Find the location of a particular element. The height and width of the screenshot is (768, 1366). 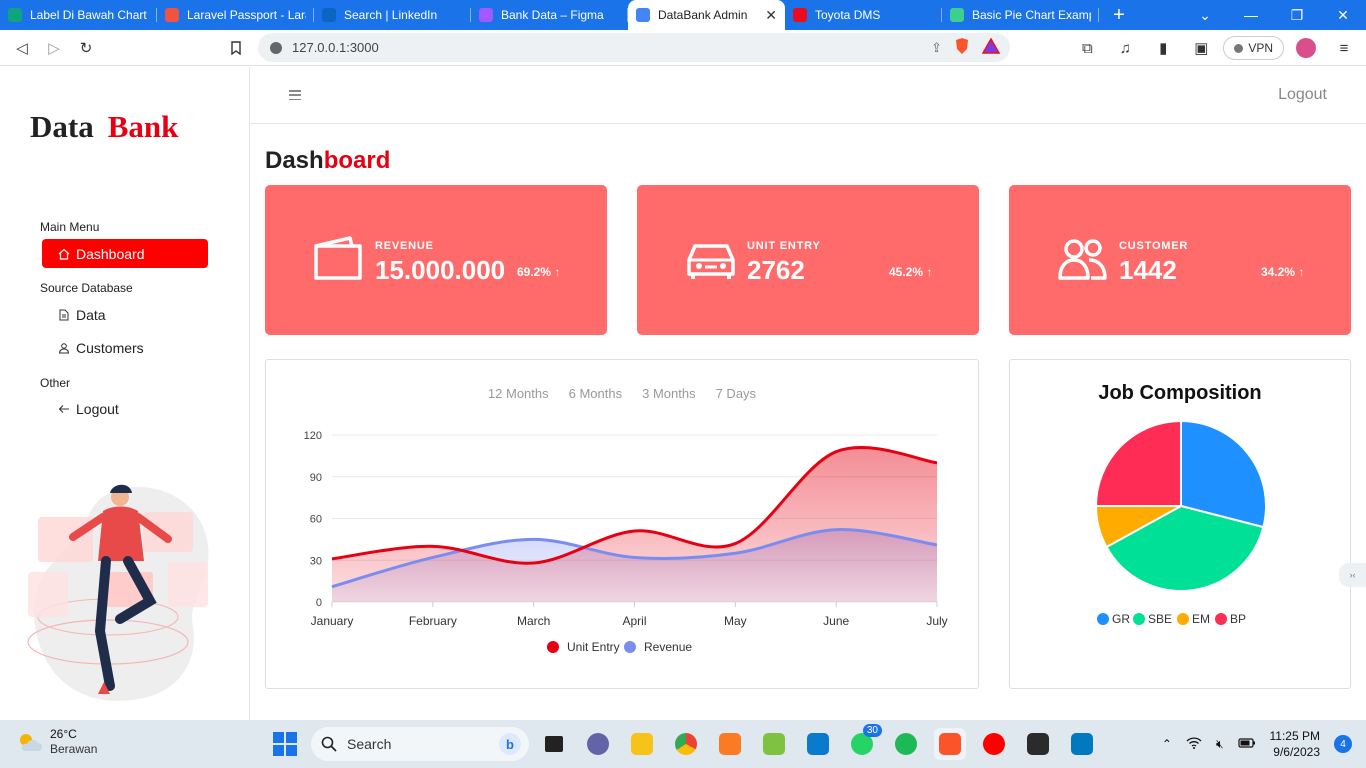

legend-label: Revenue is located at coordinates (668, 647).